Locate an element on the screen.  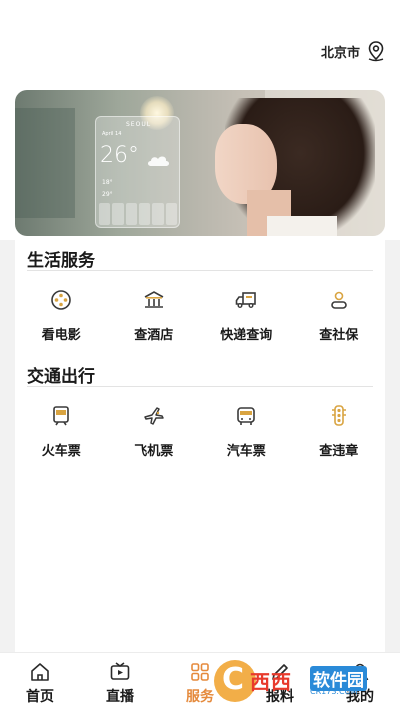
life-services-grid: 看电影 查酒店 快递查询 查社保 is located at coordinates (200, 315).